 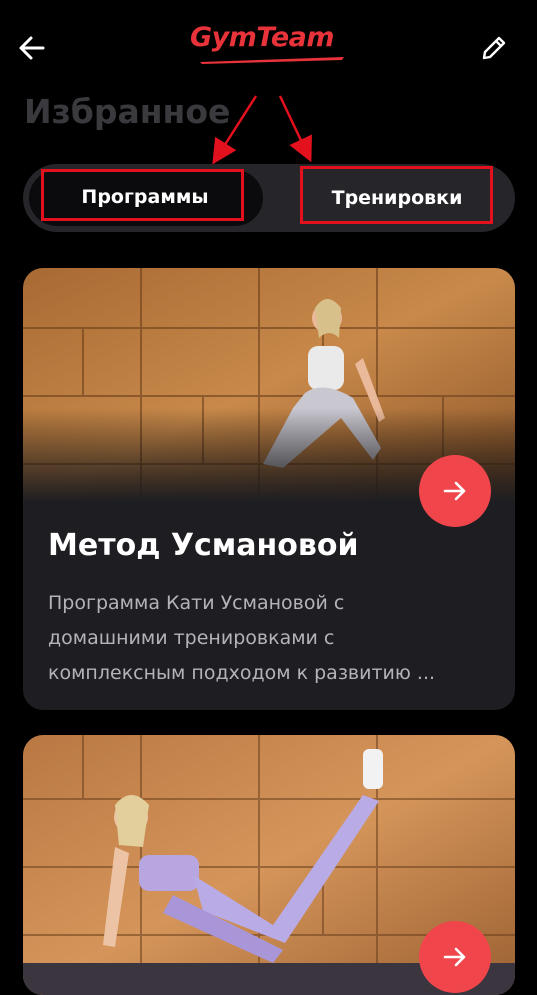 I want to click on arrow-left-icon, so click(x=32, y=48).